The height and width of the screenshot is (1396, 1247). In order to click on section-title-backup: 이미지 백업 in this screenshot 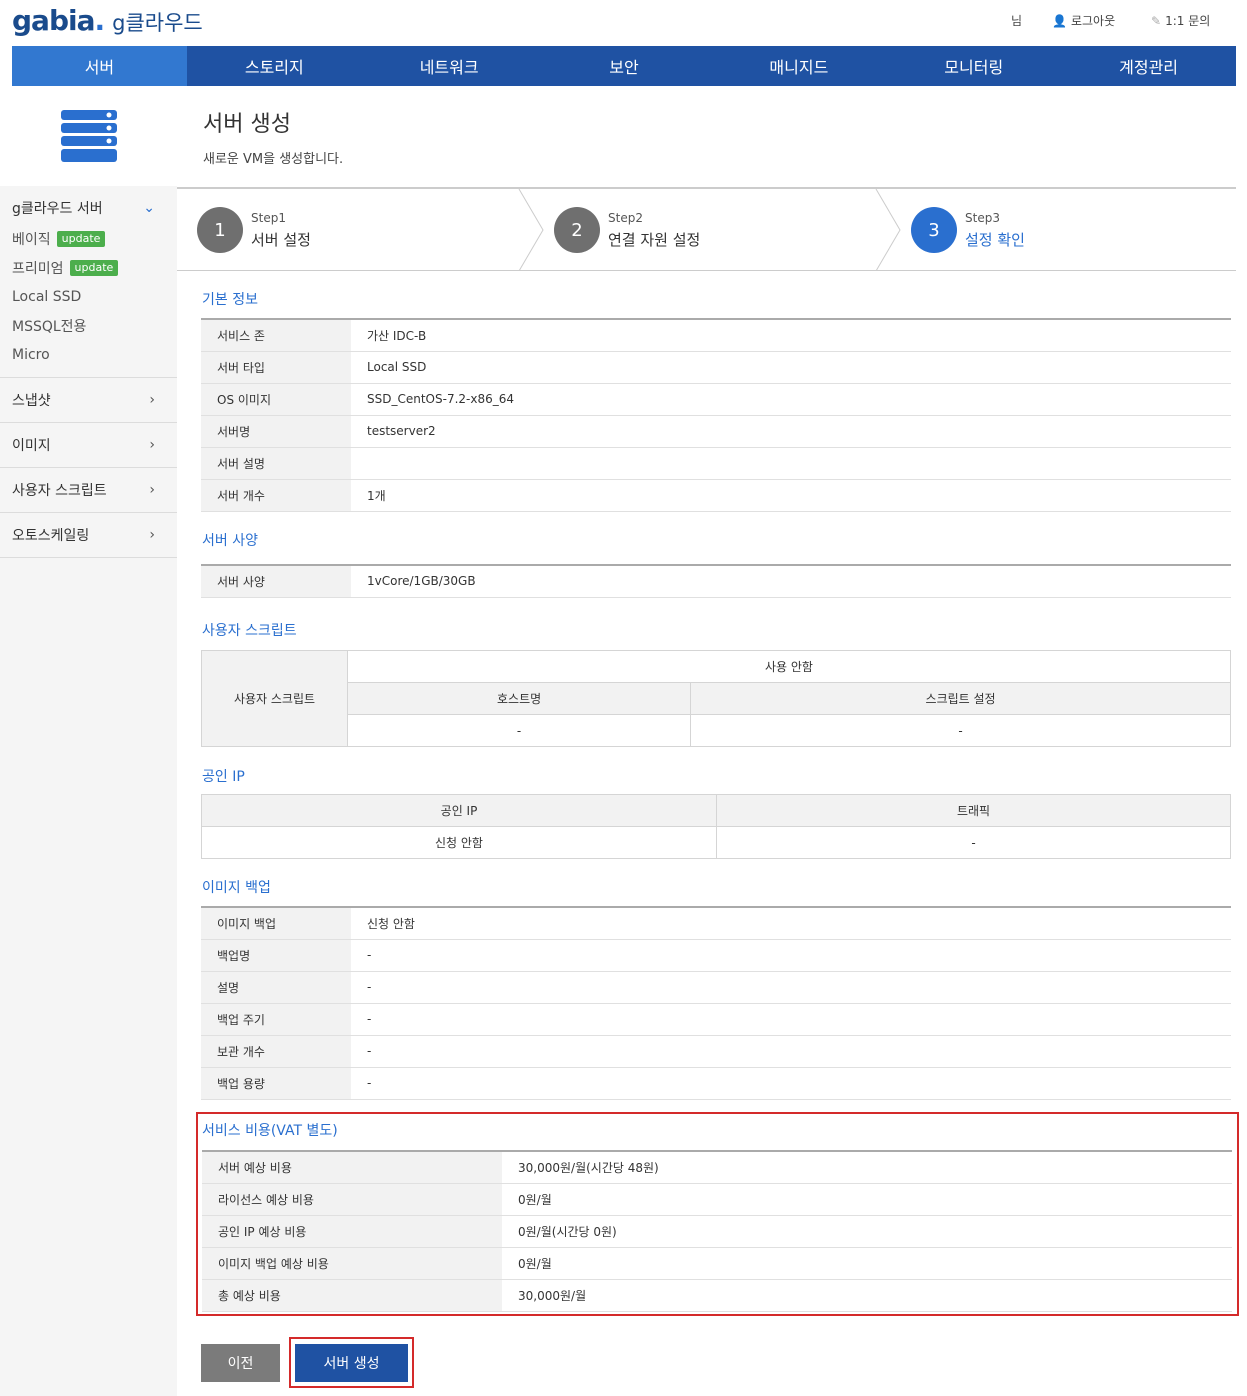, I will do `click(236, 888)`.